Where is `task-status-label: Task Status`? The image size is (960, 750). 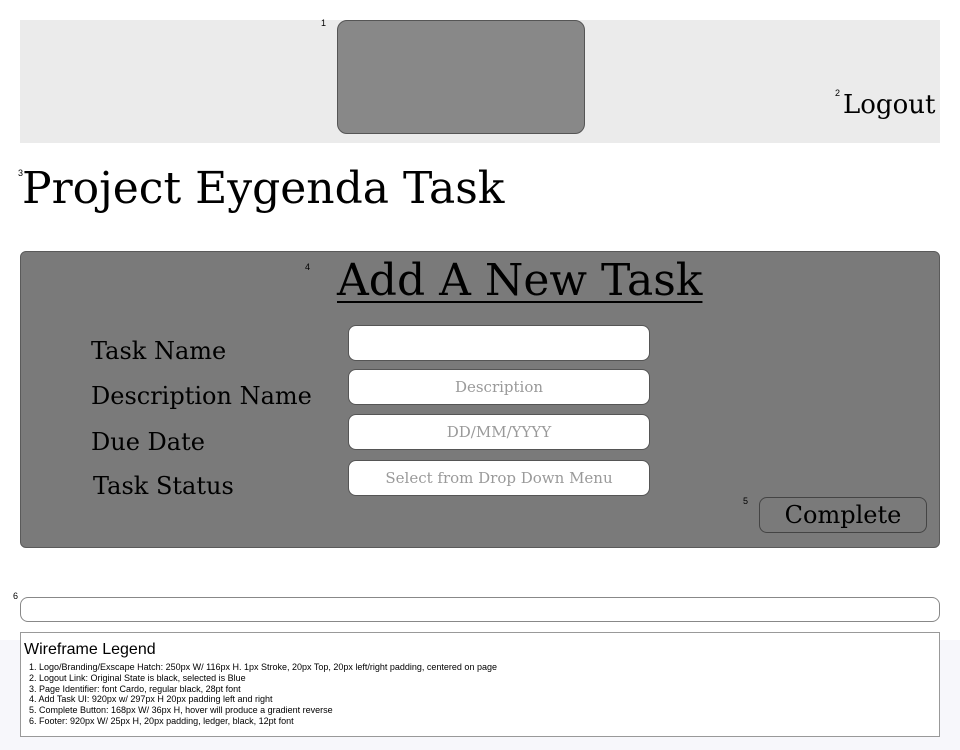
task-status-label: Task Status is located at coordinates (163, 486).